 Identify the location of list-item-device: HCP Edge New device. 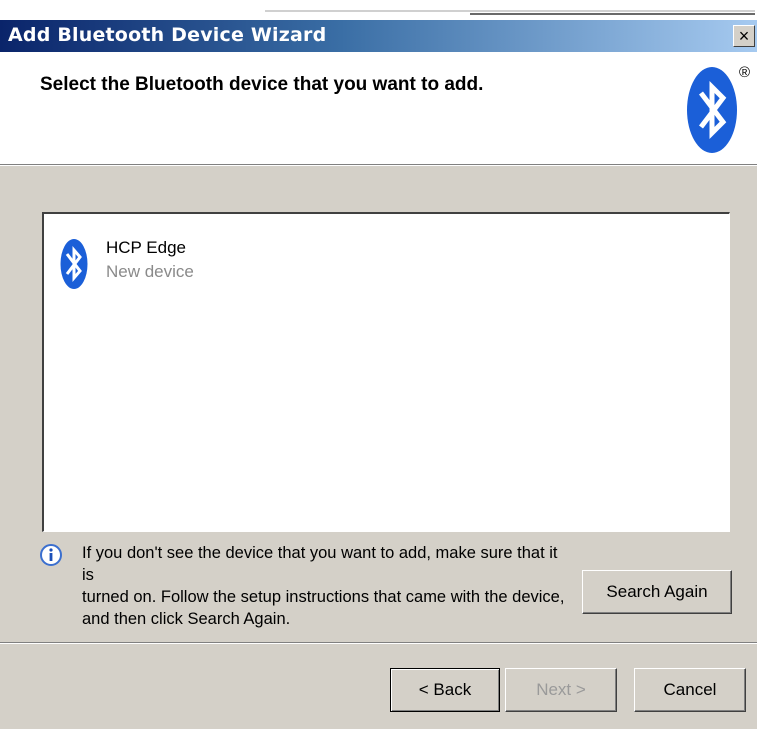
(185, 264).